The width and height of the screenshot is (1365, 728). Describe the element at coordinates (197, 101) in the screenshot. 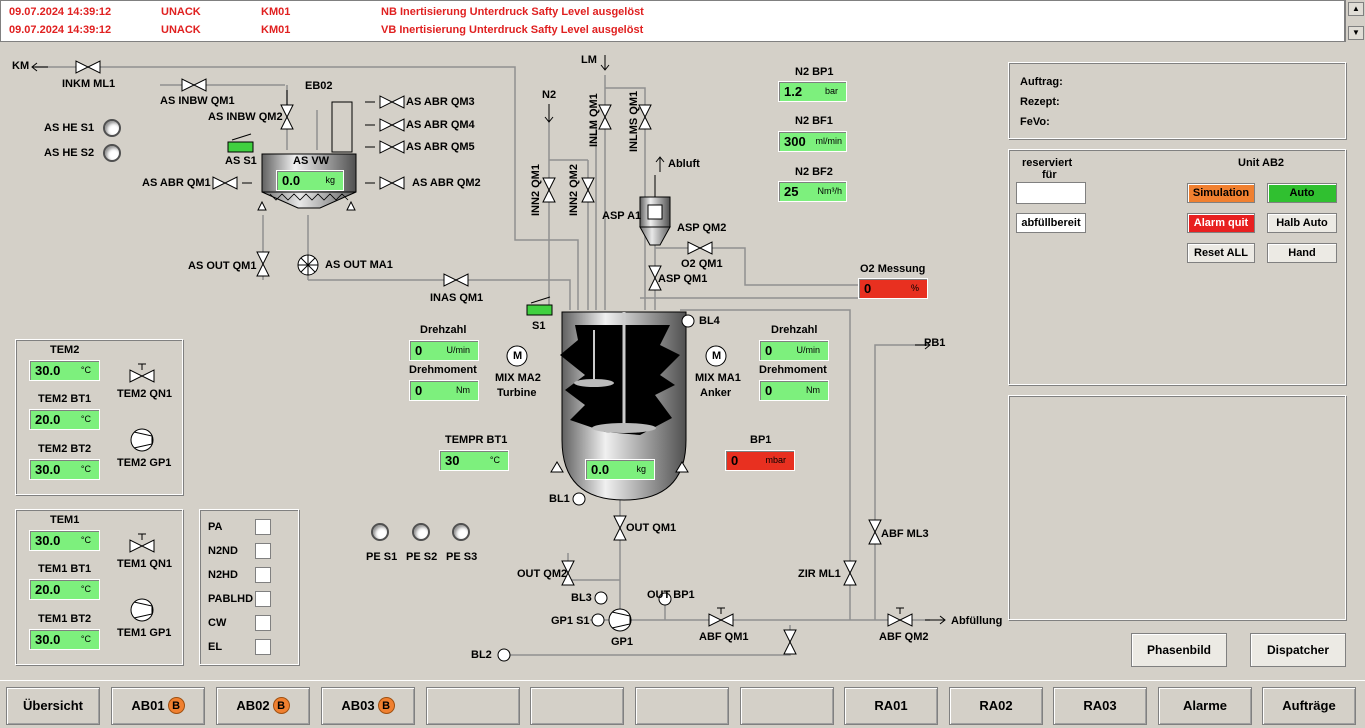

I see `as-inbw-qm1-label: AS INBW QM1` at that location.